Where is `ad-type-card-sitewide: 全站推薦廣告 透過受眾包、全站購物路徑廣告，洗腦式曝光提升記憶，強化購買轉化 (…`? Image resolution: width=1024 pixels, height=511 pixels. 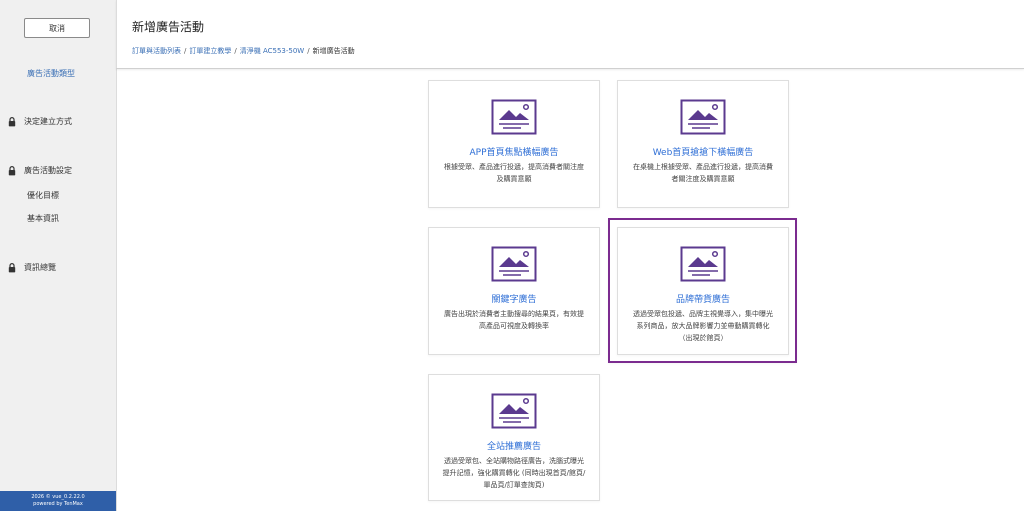 ad-type-card-sitewide: 全站推薦廣告 透過受眾包、全站購物路徑廣告，洗腦式曝光提升記憶，強化購買轉化 (… is located at coordinates (514, 437).